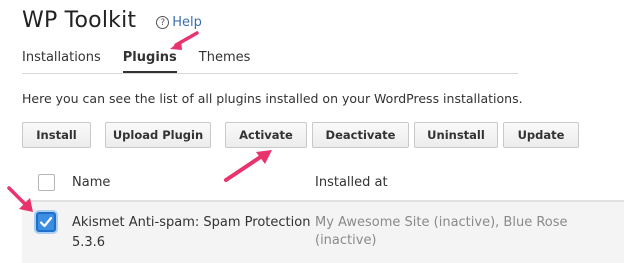 The image size is (624, 263). I want to click on plugin-version: 5.3.6, so click(89, 242).